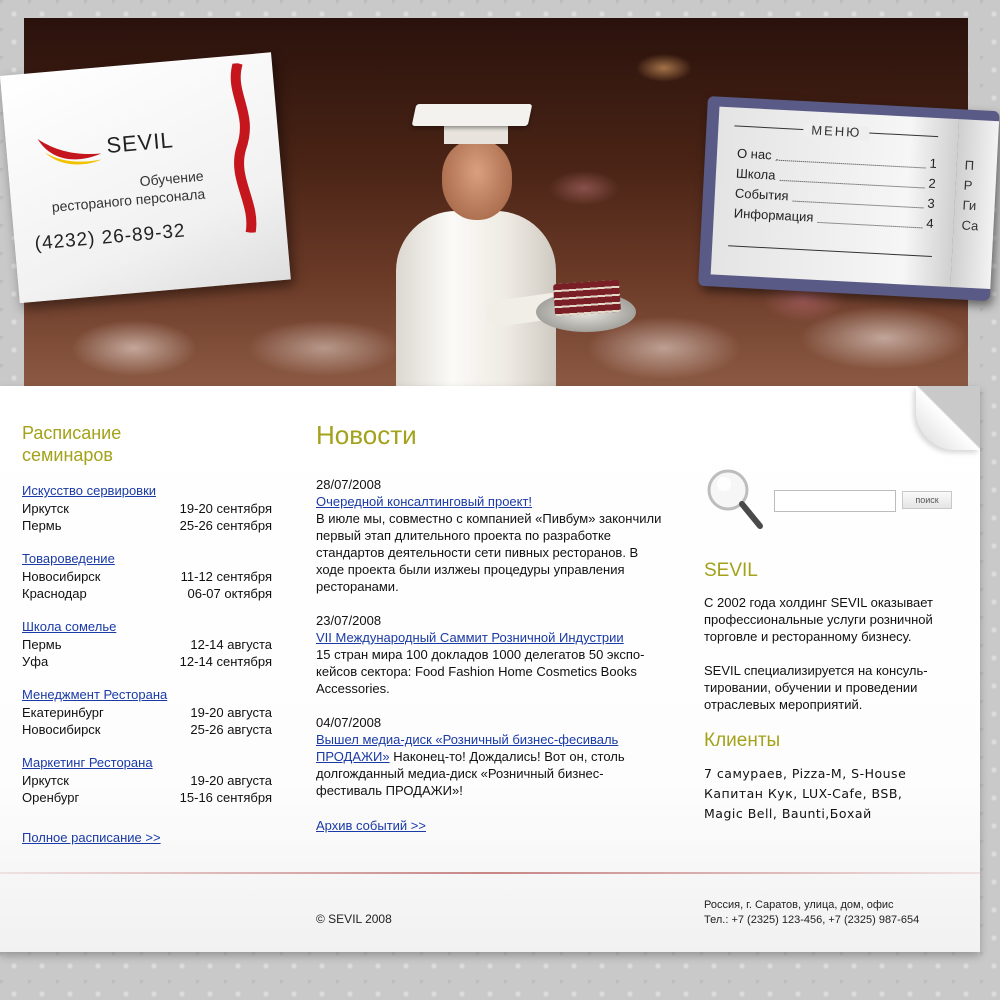  What do you see at coordinates (140, 142) in the screenshot?
I see `logo-text: SEVIL` at bounding box center [140, 142].